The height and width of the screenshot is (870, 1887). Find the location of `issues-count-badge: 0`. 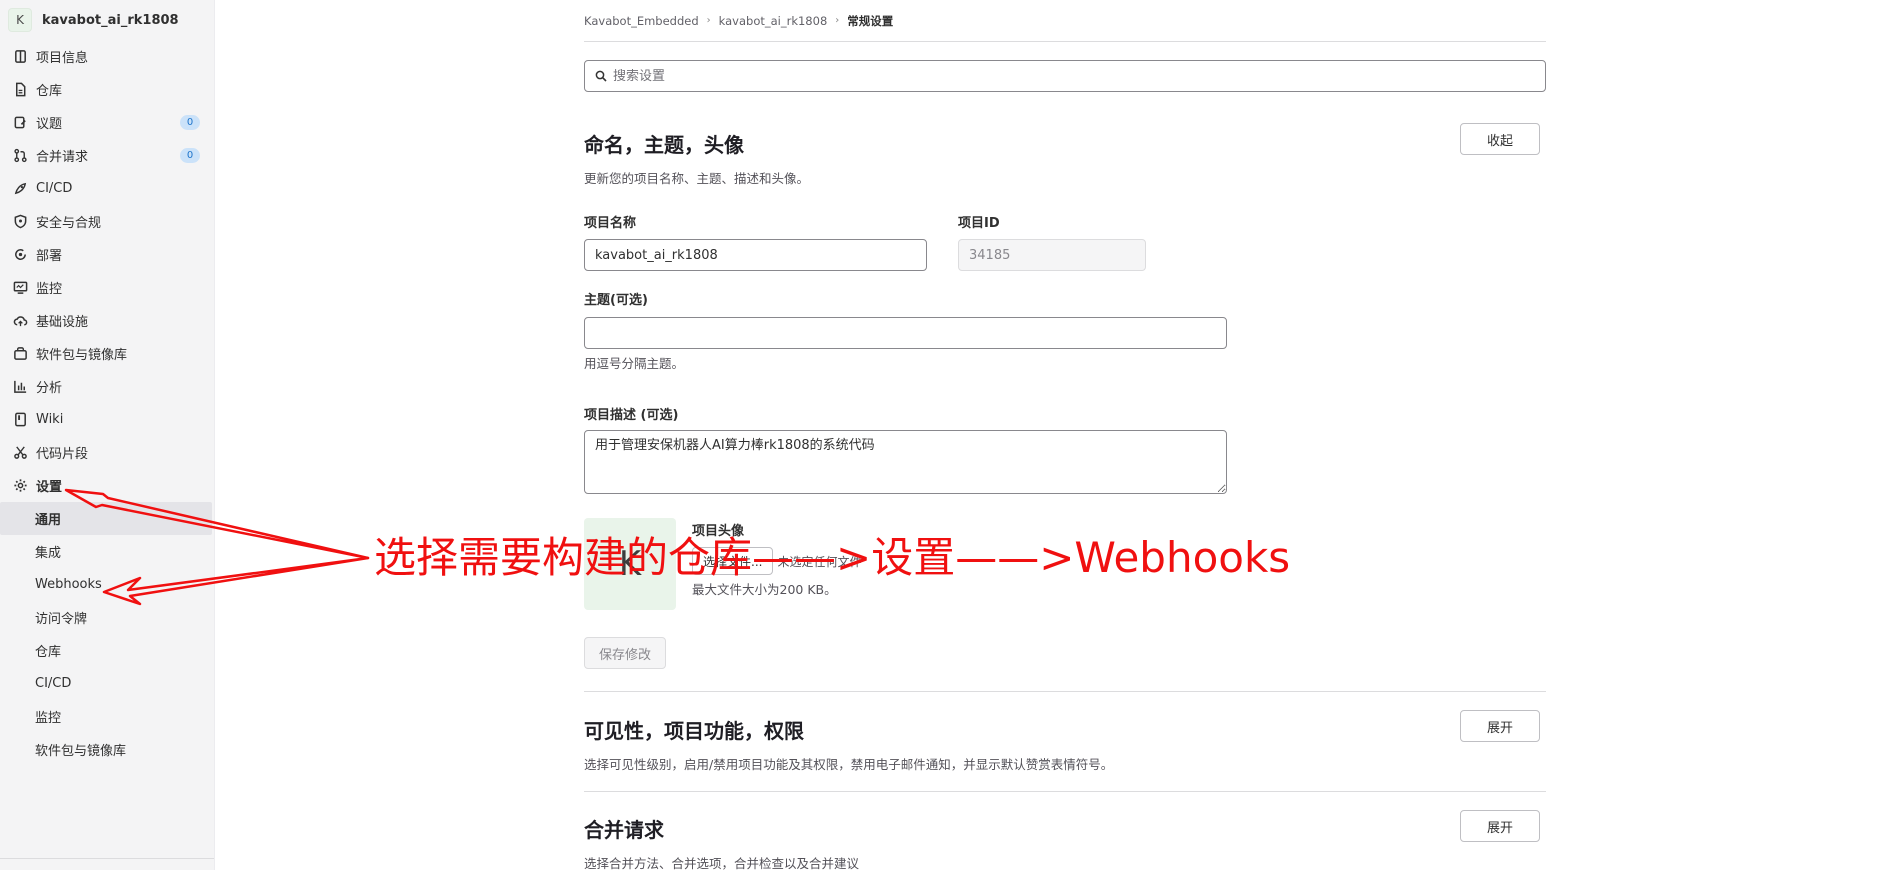

issues-count-badge: 0 is located at coordinates (190, 122).